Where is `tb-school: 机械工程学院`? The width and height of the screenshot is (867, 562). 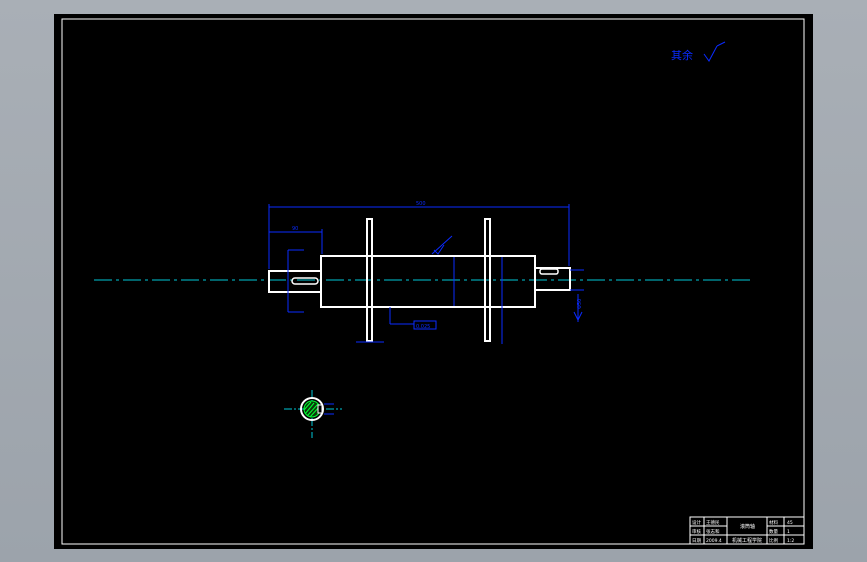 tb-school: 机械工程学院 is located at coordinates (747, 540).